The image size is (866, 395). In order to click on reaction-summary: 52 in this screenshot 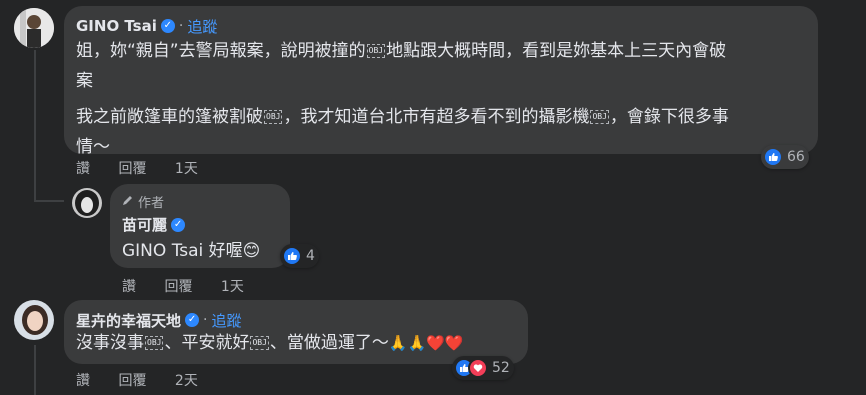, I will do `click(483, 368)`.